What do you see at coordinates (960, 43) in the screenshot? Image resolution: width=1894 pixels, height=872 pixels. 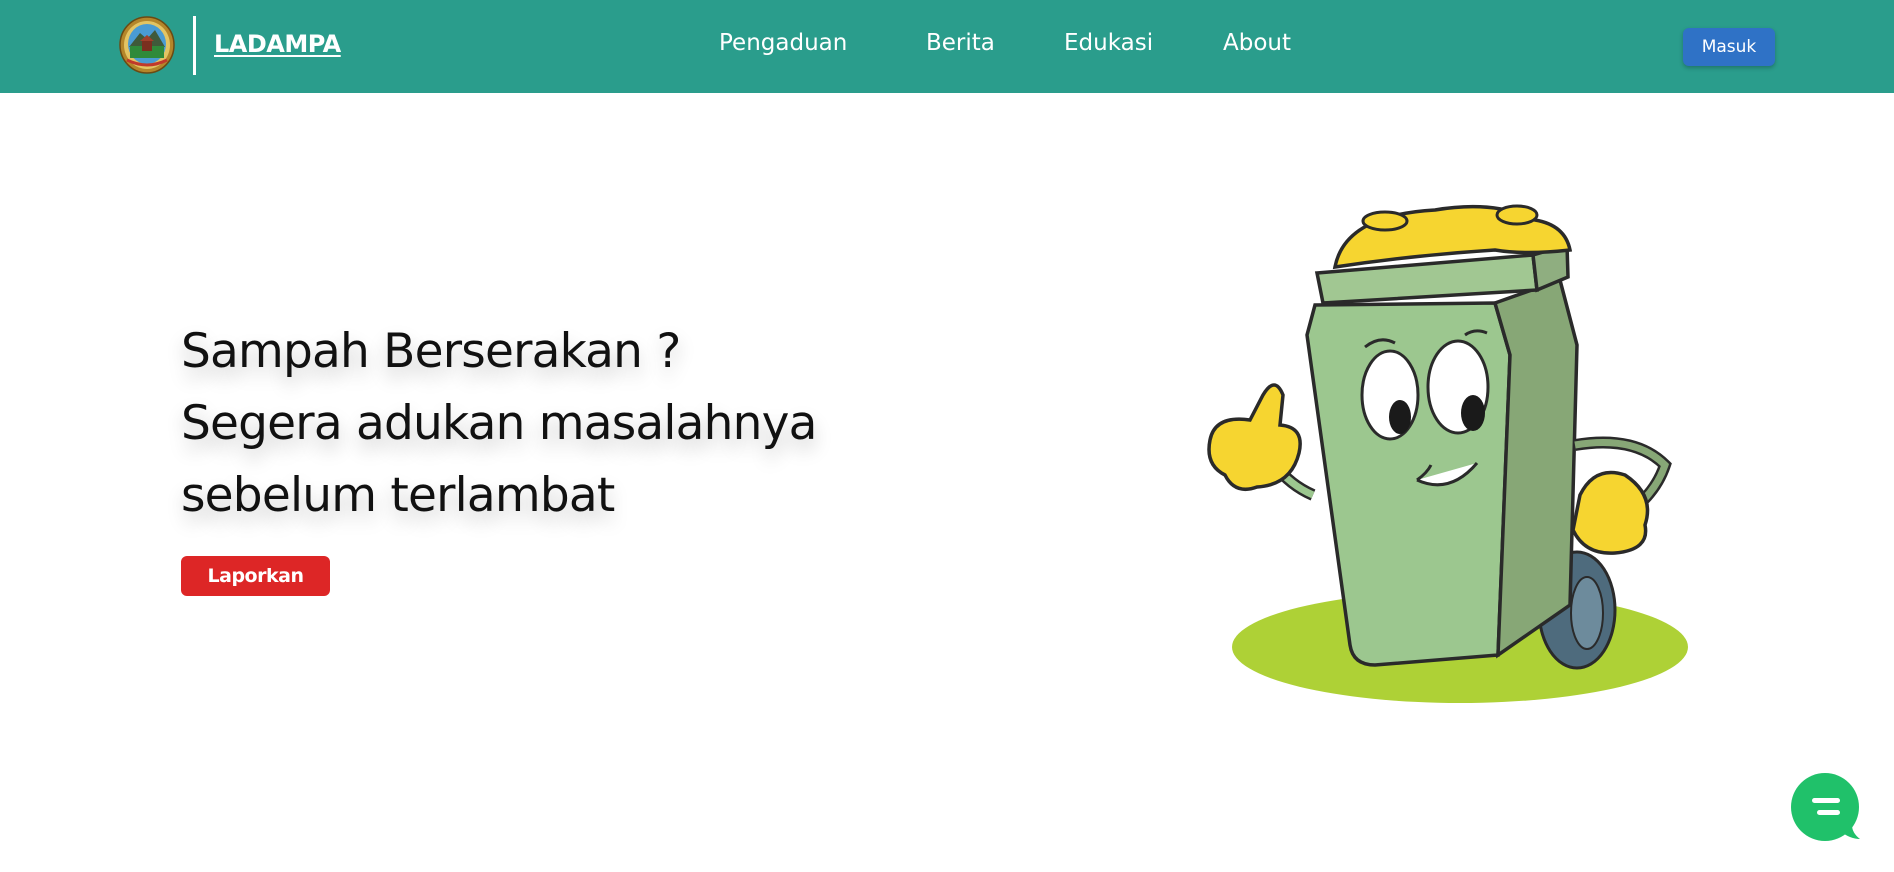 I see `nav-link-berita: Berita` at bounding box center [960, 43].